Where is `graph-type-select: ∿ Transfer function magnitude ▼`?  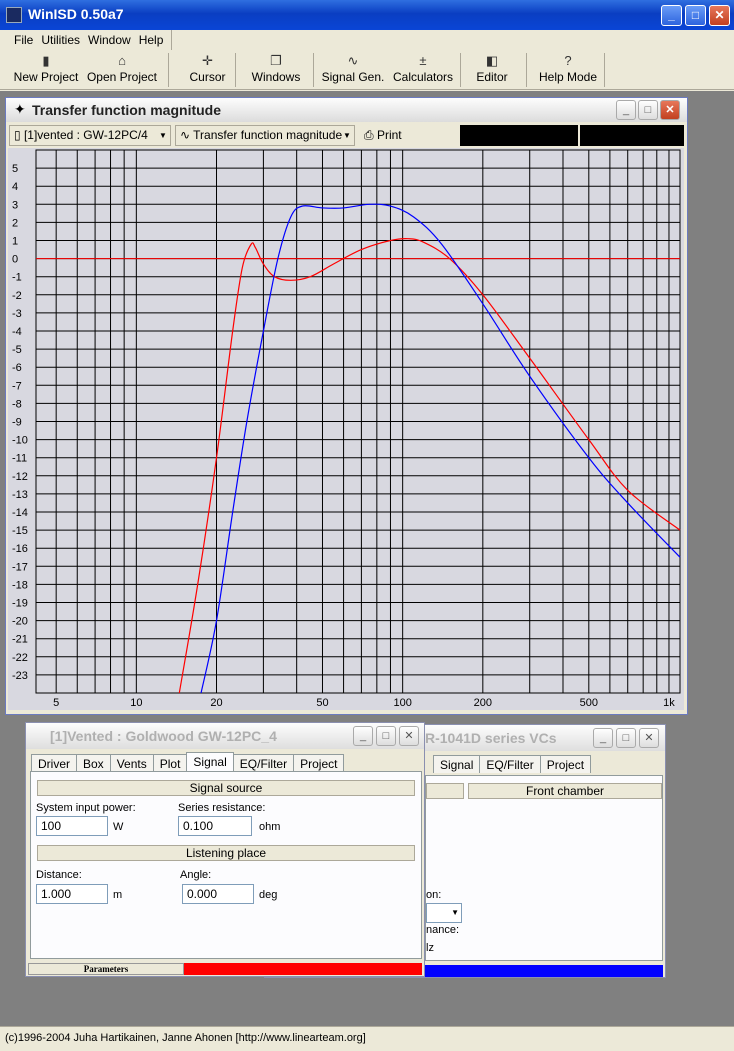 graph-type-select: ∿ Transfer function magnitude ▼ is located at coordinates (265, 135).